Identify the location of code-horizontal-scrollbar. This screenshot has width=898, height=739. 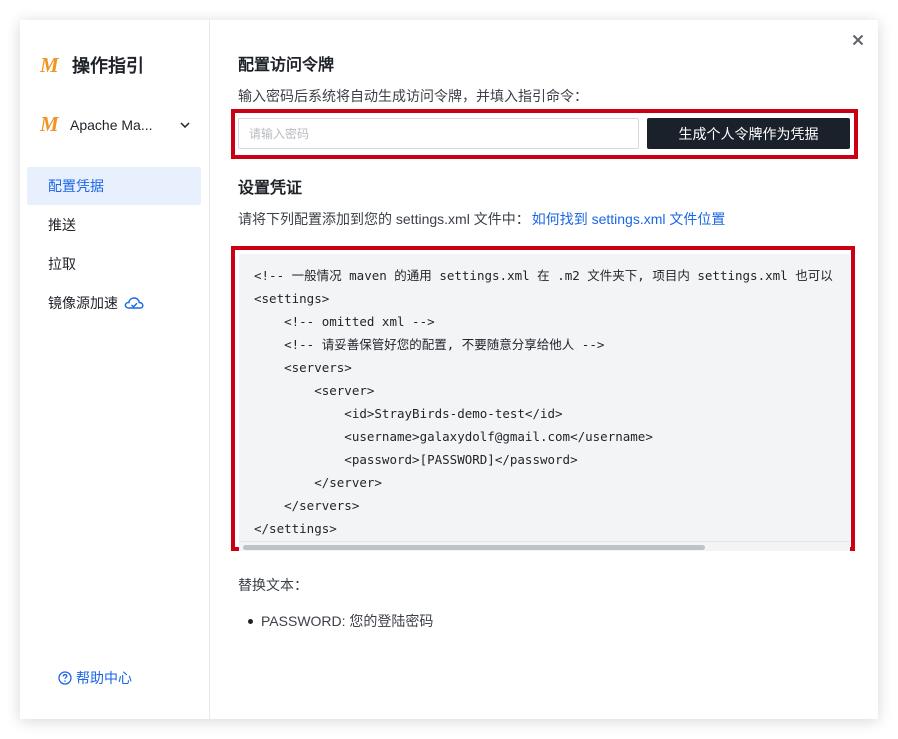
(544, 546).